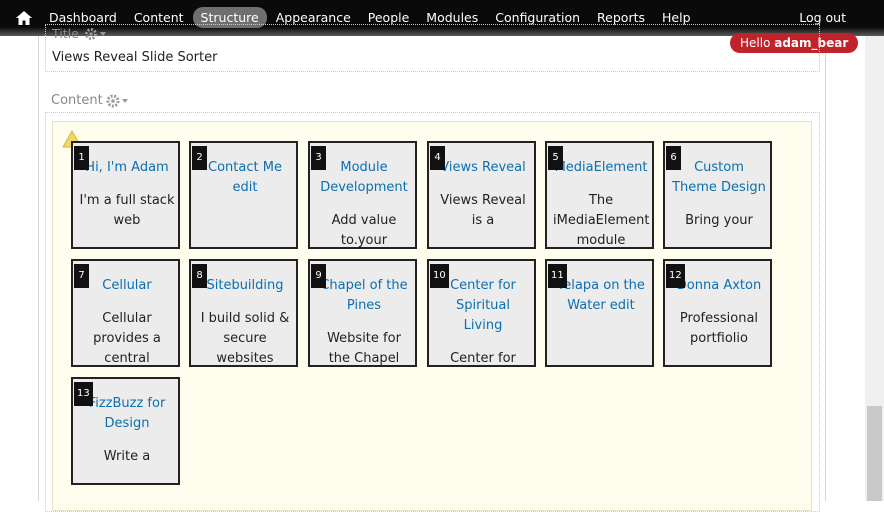 This screenshot has width=884, height=512. What do you see at coordinates (245, 338) in the screenshot?
I see `tile-body-text: I build solid & secure websites` at bounding box center [245, 338].